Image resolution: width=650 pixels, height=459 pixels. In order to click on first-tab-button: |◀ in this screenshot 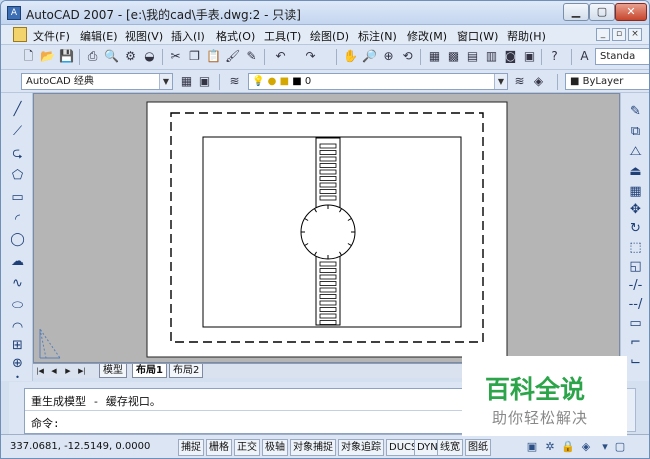, I will do `click(40, 371)`.